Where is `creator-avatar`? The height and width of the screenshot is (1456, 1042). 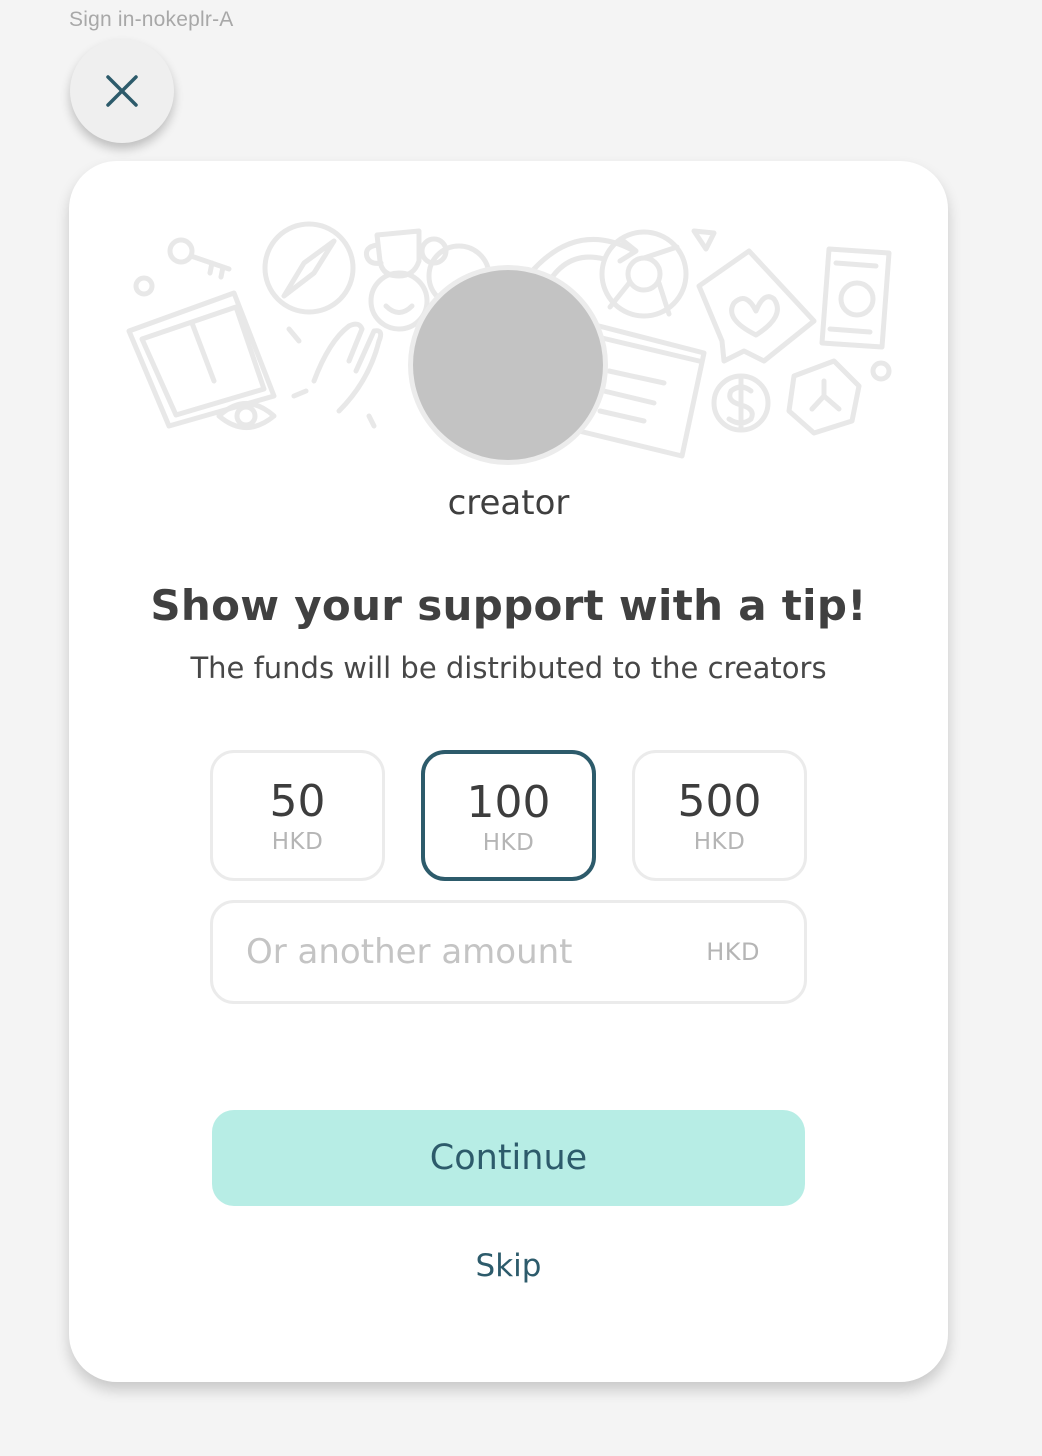 creator-avatar is located at coordinates (508, 365).